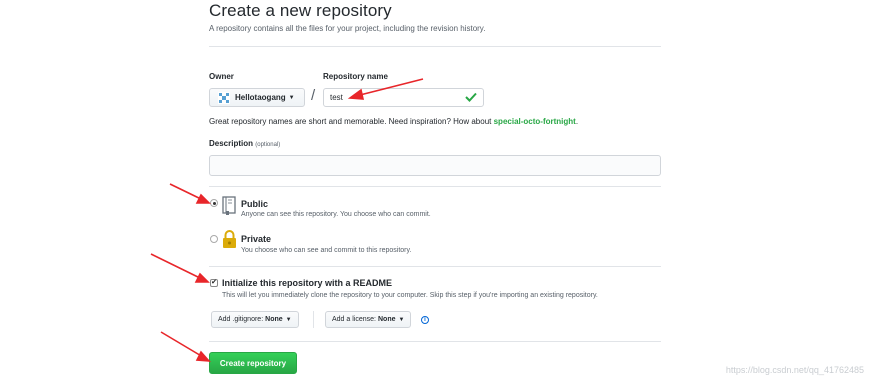 This screenshot has width=870, height=383. What do you see at coordinates (180, 268) in the screenshot?
I see `arrow-to-readme-icon` at bounding box center [180, 268].